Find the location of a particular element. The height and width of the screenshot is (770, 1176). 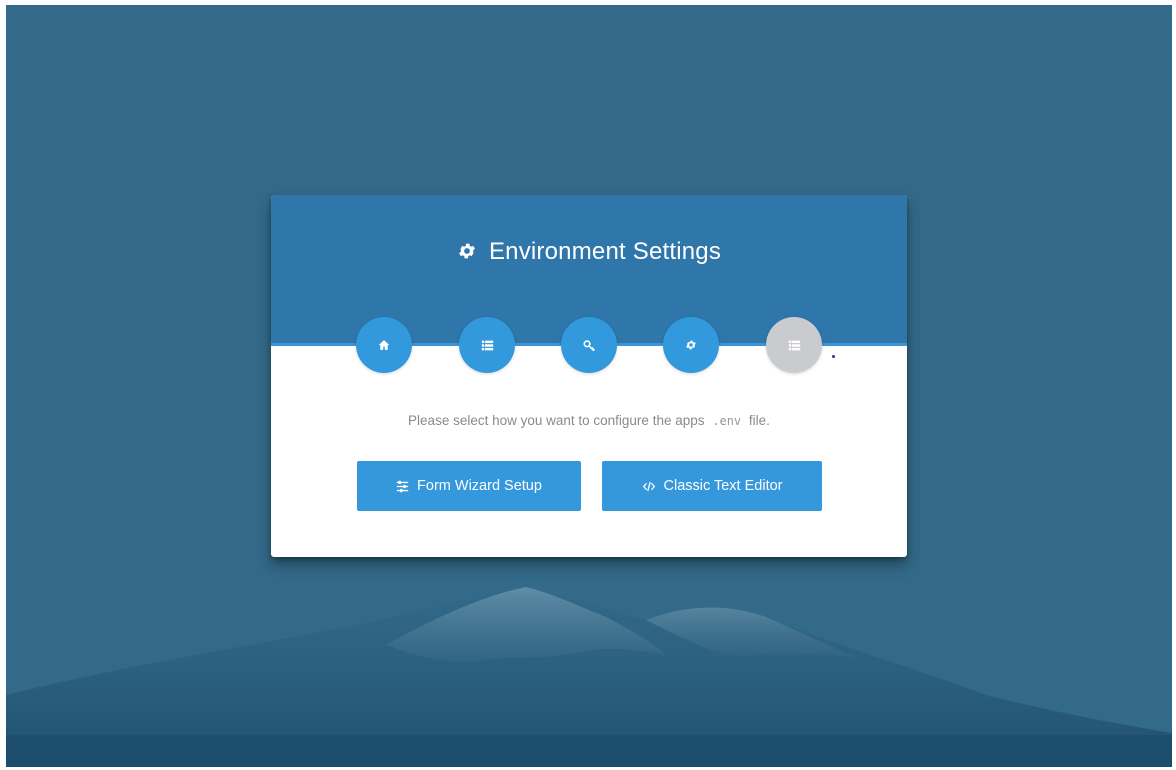

page-title: Environment Settings is located at coordinates (589, 252).